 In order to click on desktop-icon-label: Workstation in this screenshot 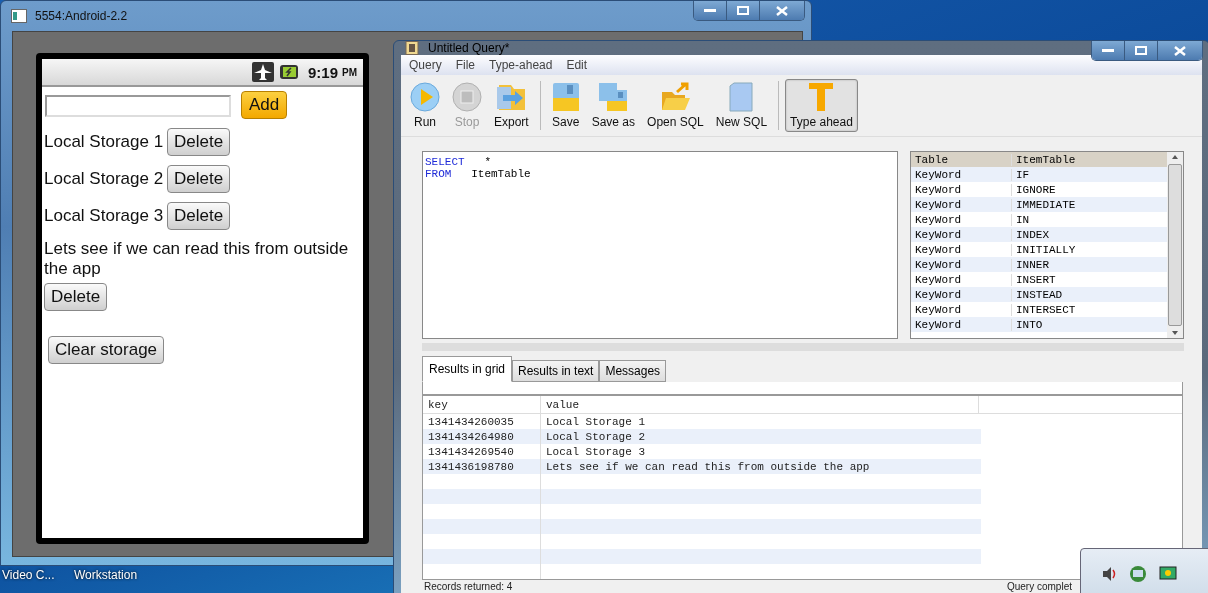, I will do `click(106, 575)`.